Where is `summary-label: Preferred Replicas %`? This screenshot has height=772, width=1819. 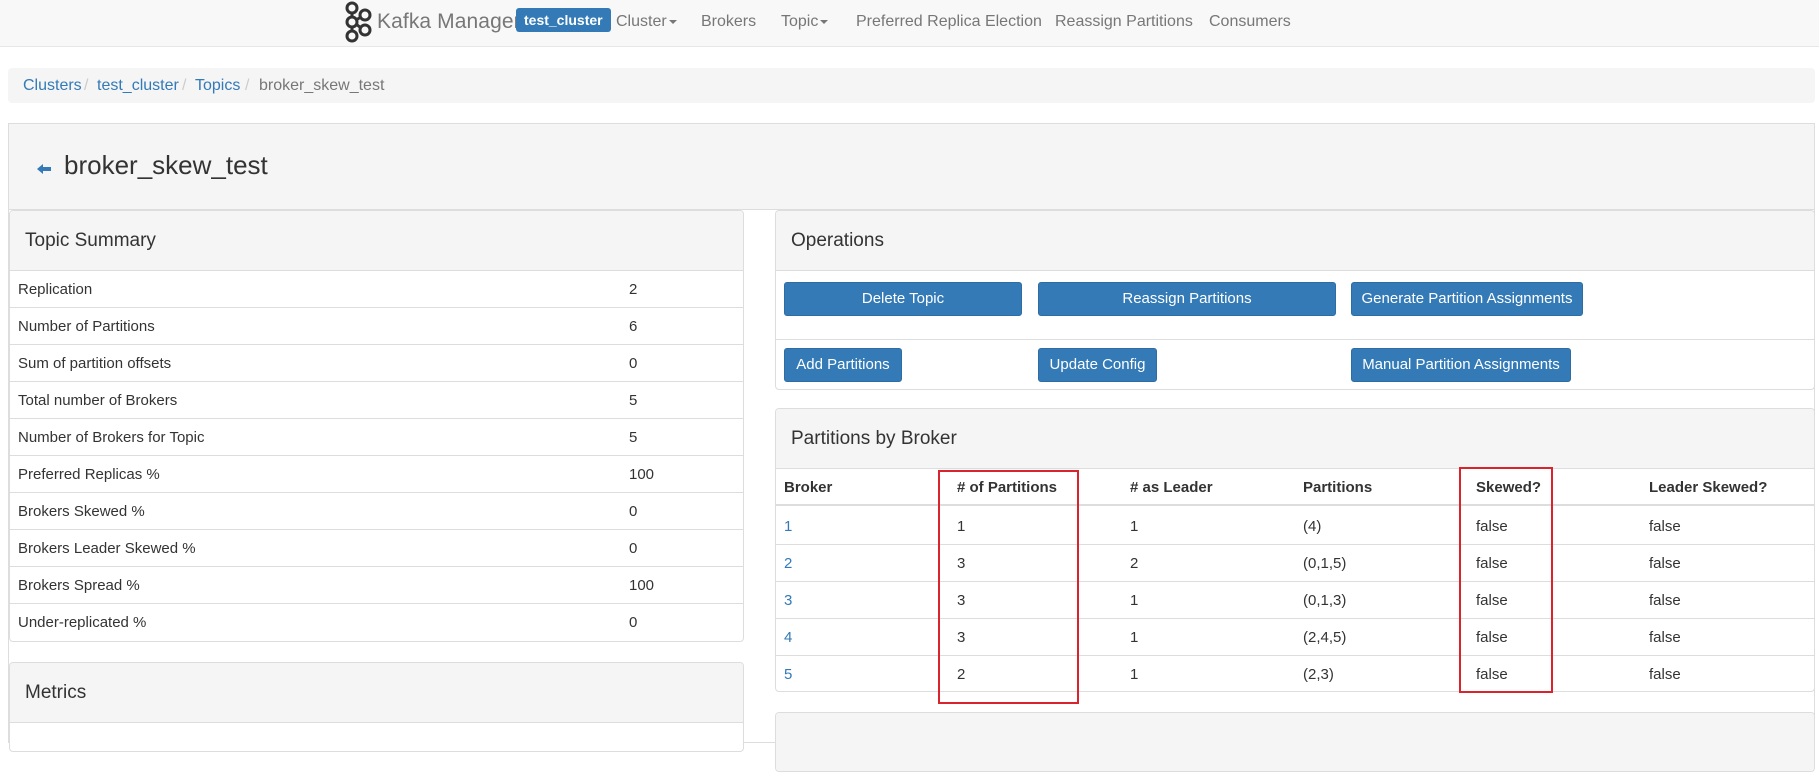 summary-label: Preferred Replicas % is located at coordinates (89, 474).